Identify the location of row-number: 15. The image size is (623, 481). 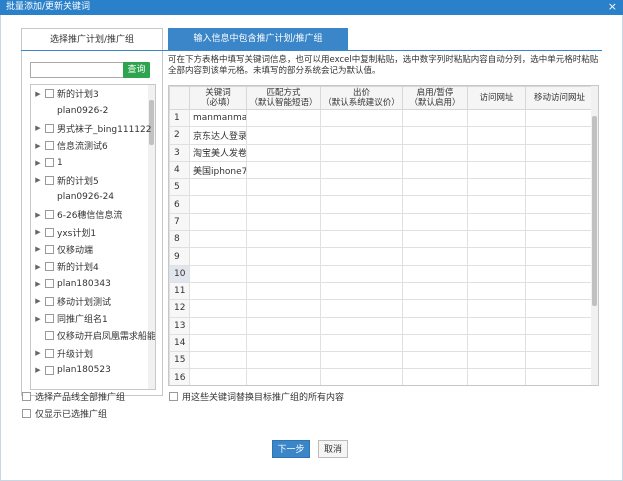
(179, 360).